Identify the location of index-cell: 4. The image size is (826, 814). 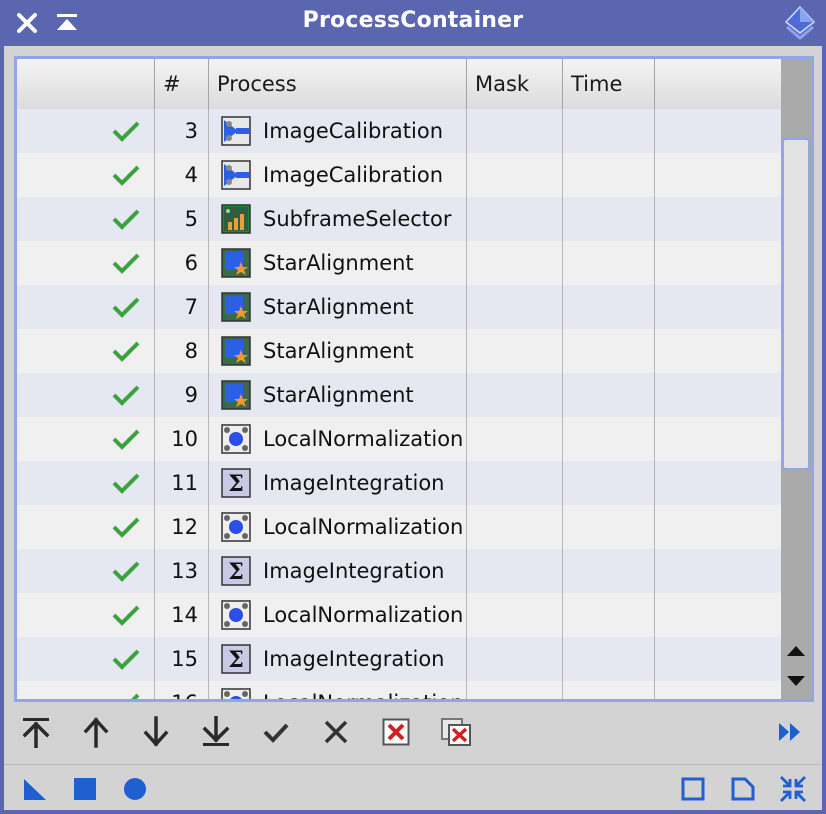
(182, 175).